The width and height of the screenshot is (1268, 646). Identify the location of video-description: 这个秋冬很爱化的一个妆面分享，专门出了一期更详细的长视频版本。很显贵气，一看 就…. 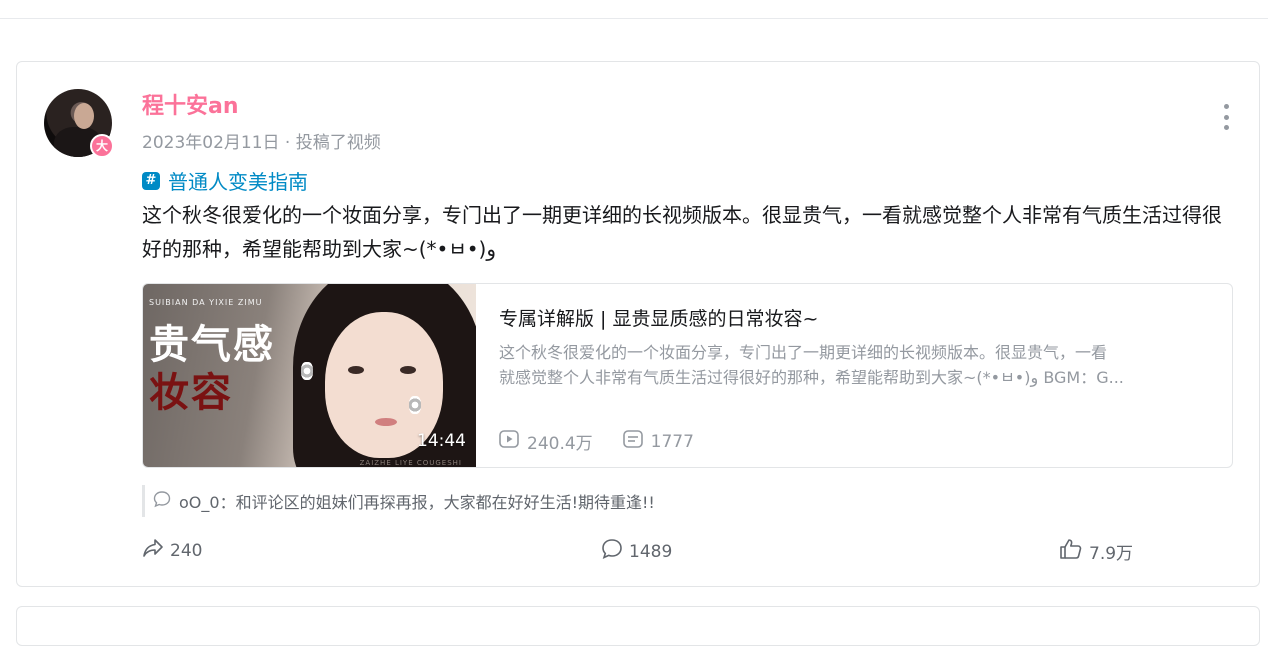
(854, 365).